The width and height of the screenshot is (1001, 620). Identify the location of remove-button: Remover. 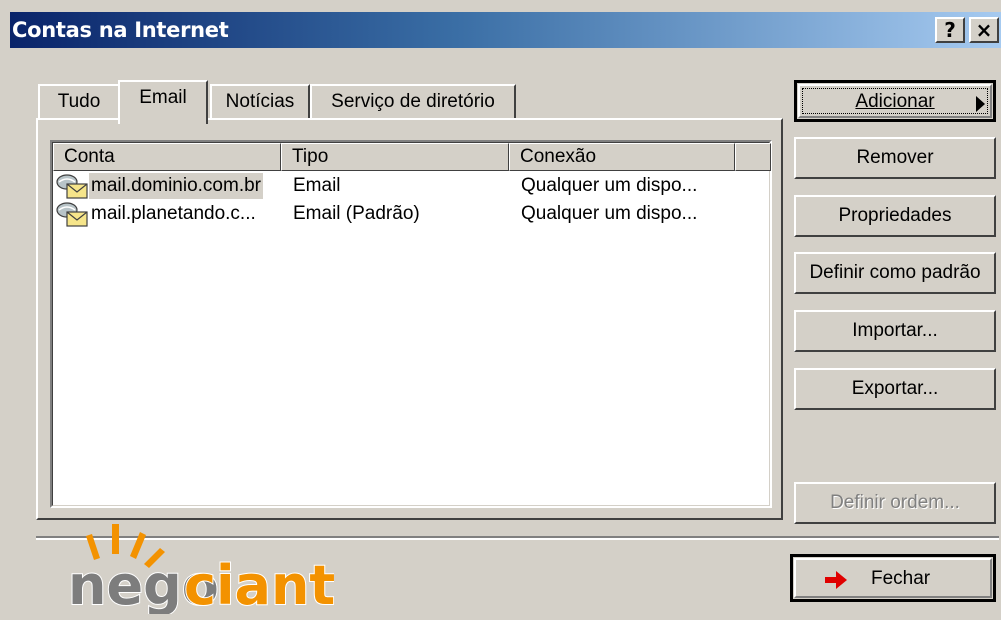
(895, 158).